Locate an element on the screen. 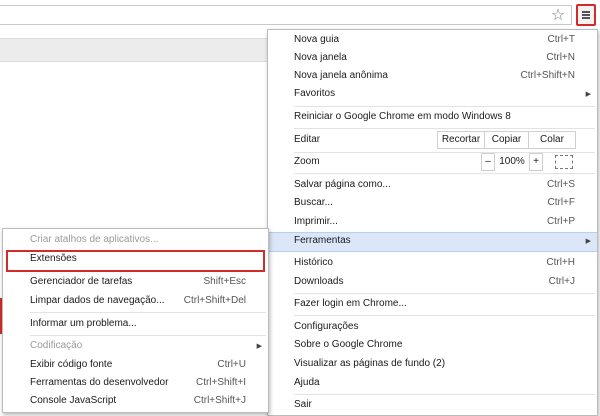 The image size is (600, 416). menu-item-label: Ferramentas do desenvolvedor is located at coordinates (99, 382).